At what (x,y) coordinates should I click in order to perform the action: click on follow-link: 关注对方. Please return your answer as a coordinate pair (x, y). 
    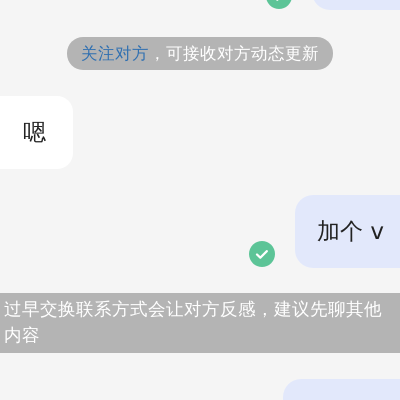
    Looking at the image, I should click on (115, 53).